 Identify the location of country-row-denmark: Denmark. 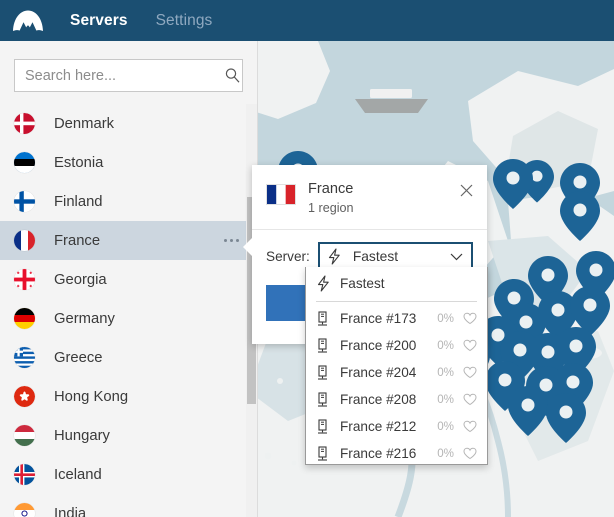
(128, 123).